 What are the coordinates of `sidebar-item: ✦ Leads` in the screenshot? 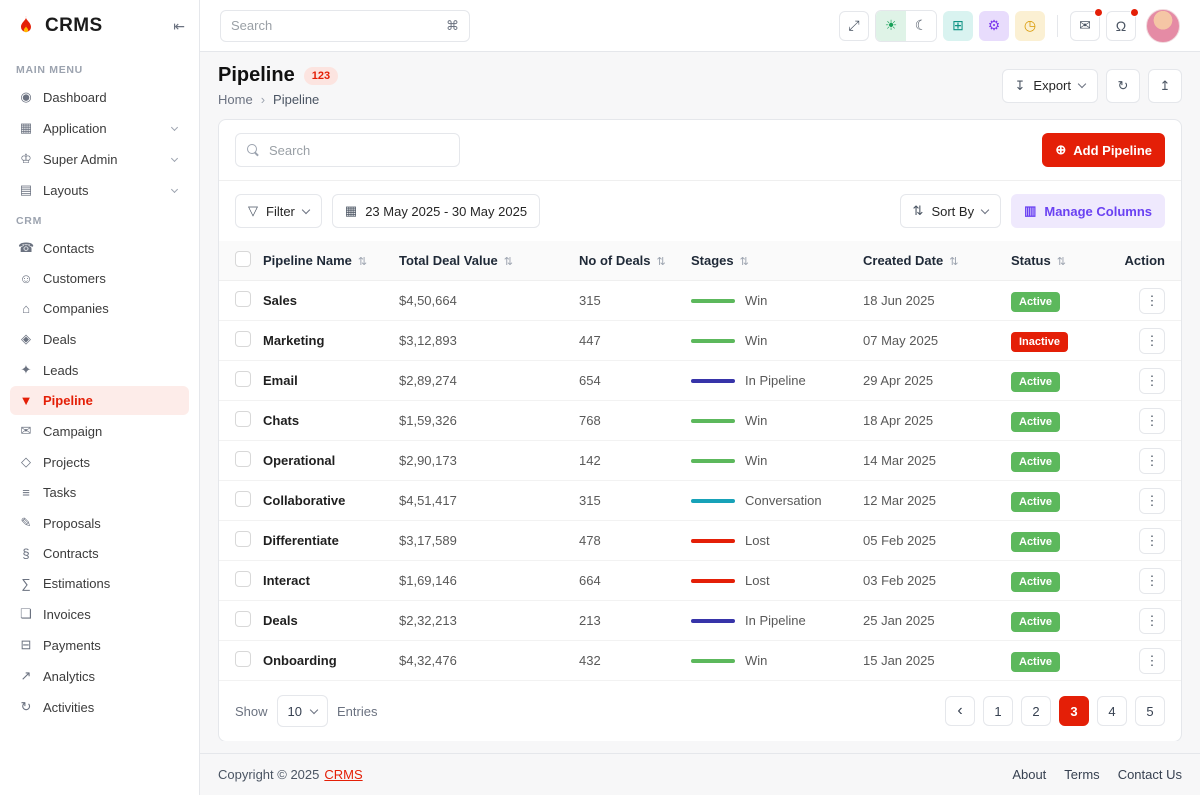 It's located at (99, 370).